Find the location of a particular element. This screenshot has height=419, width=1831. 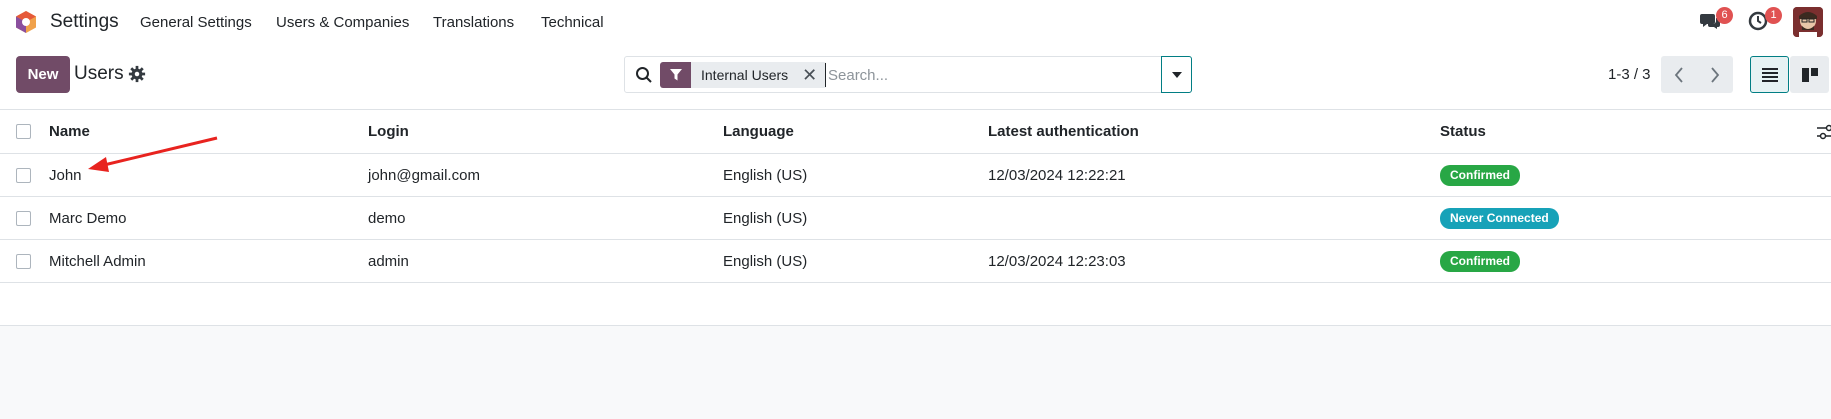

kanban-view-icon is located at coordinates (1809, 74).